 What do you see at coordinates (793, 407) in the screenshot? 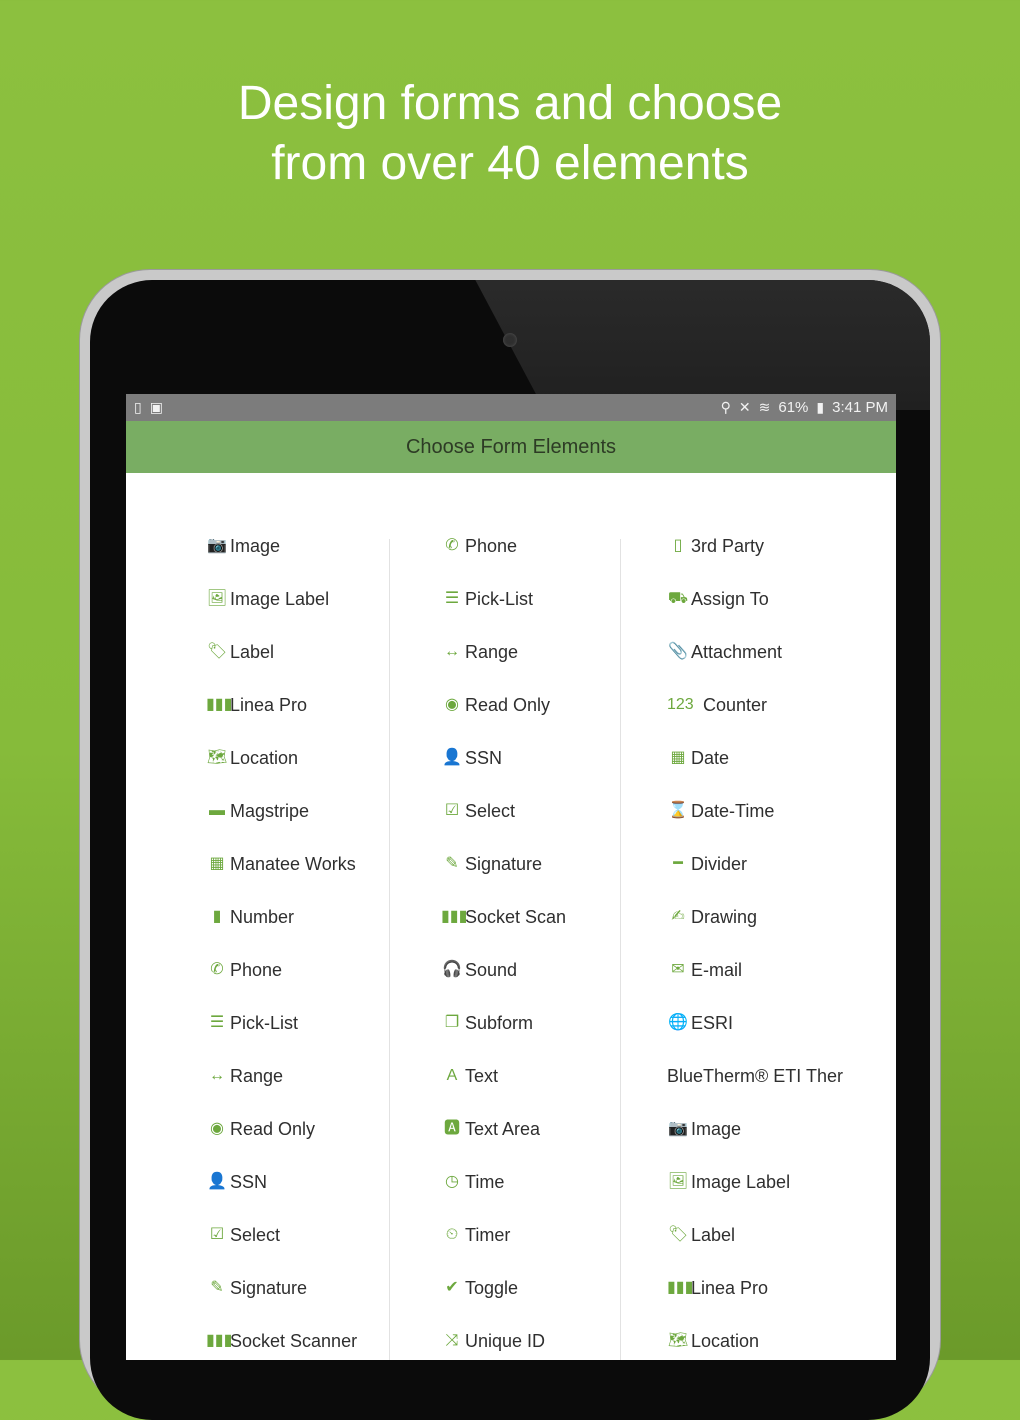
I see `battery-level: 61%` at bounding box center [793, 407].